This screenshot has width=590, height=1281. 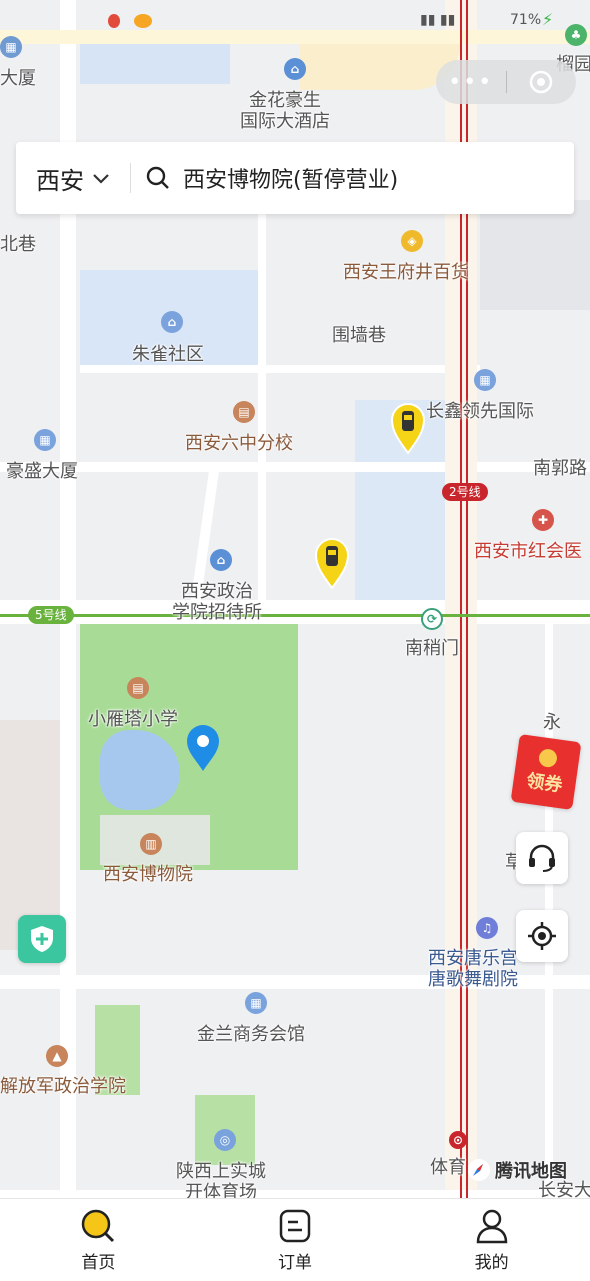 I want to click on poi-hospital-icon: ✚, so click(x=543, y=520).